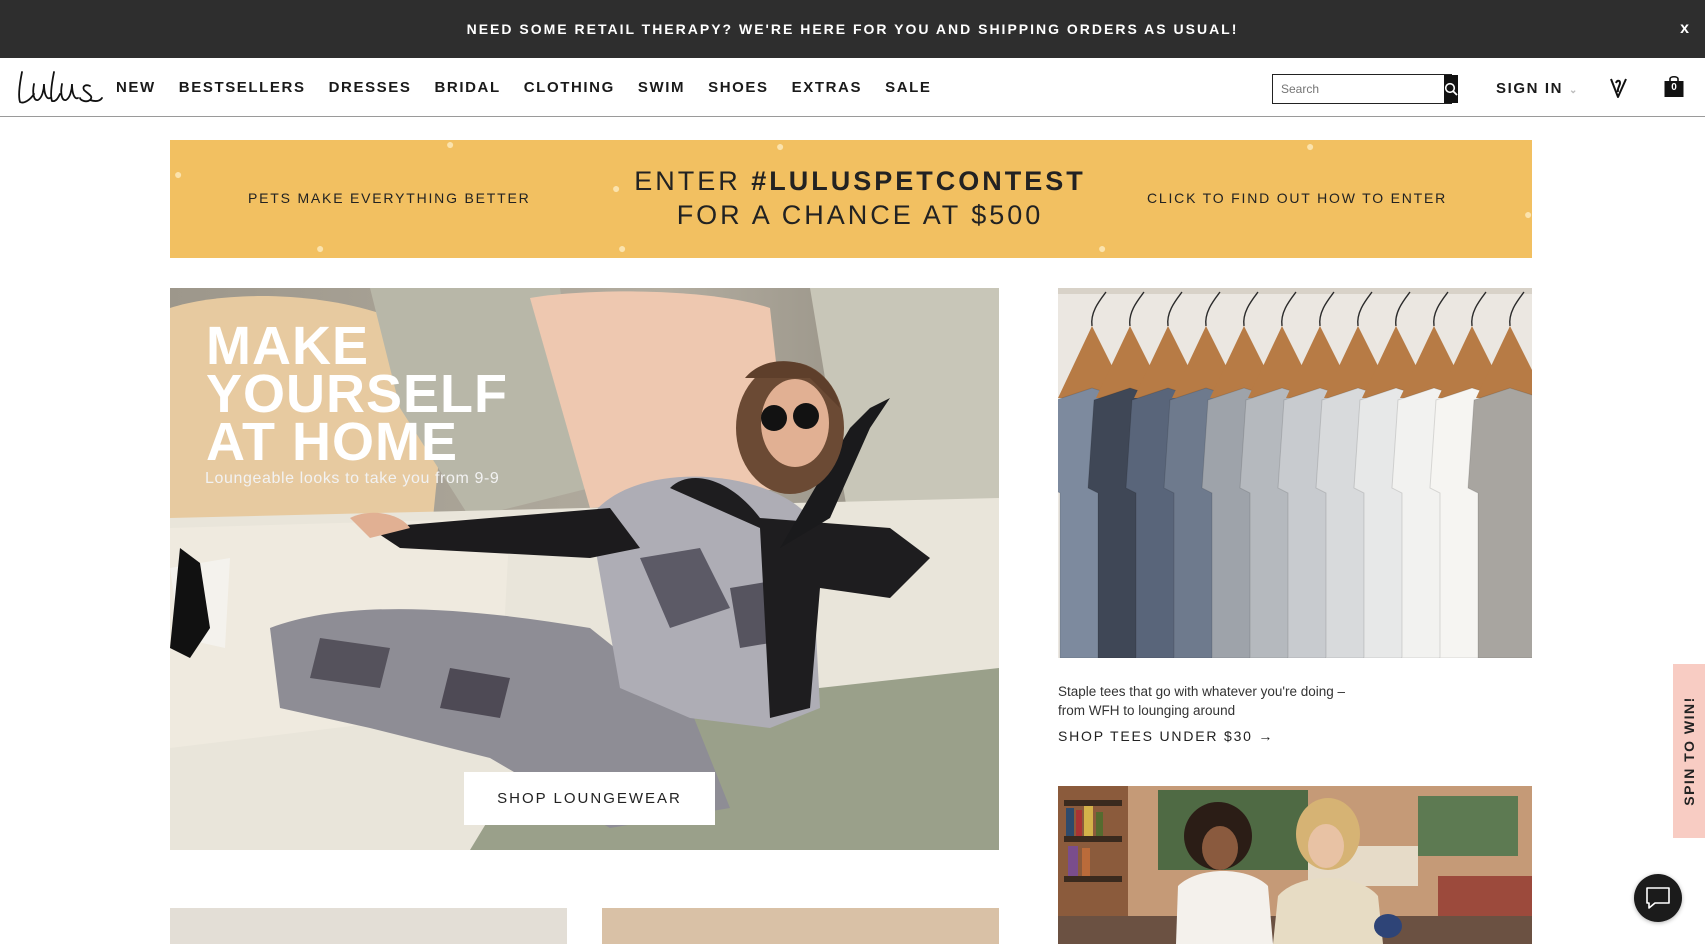  I want to click on banner-headline-line2: FOR A CHANCE AT $500, so click(860, 215).